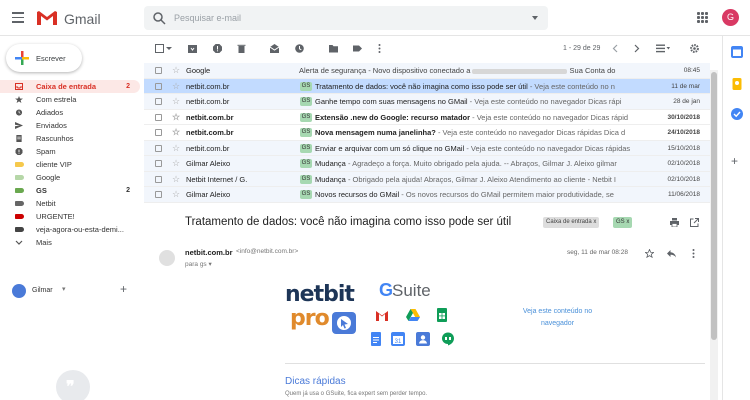 This screenshot has height=400, width=750. Describe the element at coordinates (637, 48) in the screenshot. I see `chevron-right-icon` at that location.